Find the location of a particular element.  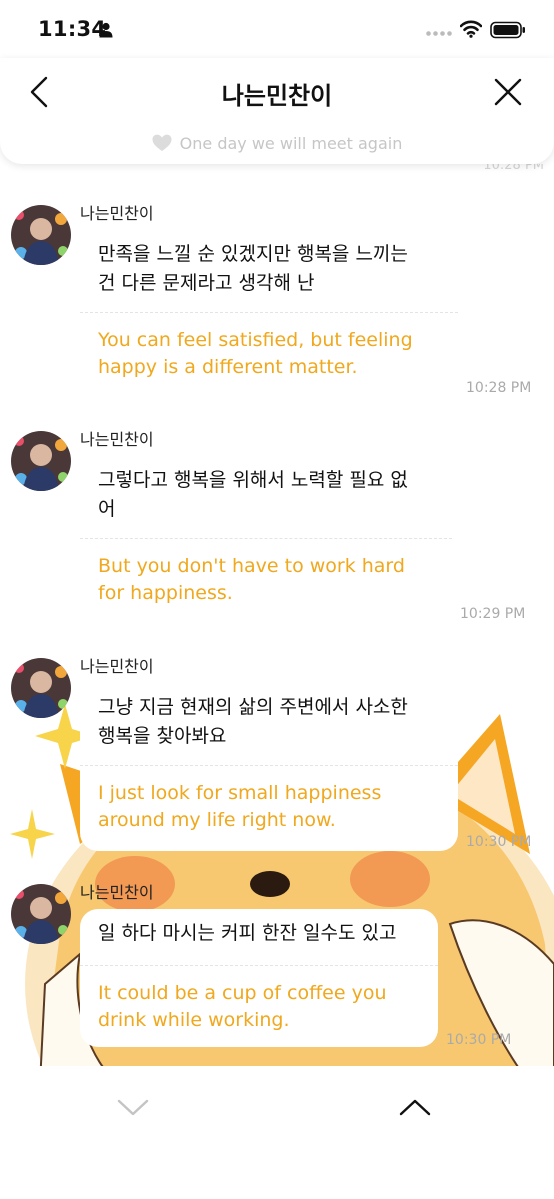

bottom-nav-bar is located at coordinates (277, 1132).